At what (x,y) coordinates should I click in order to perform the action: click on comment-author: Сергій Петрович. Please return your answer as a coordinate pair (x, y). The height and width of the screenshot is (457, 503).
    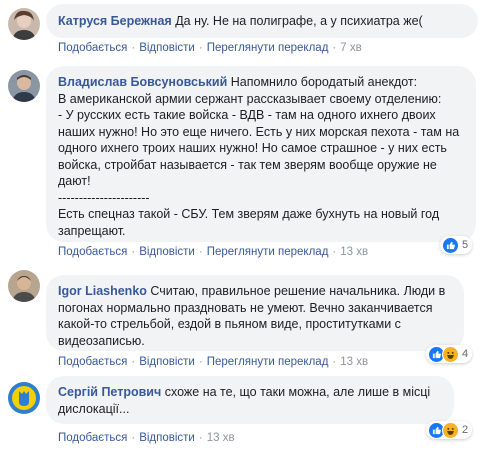
    Looking at the image, I should click on (109, 392).